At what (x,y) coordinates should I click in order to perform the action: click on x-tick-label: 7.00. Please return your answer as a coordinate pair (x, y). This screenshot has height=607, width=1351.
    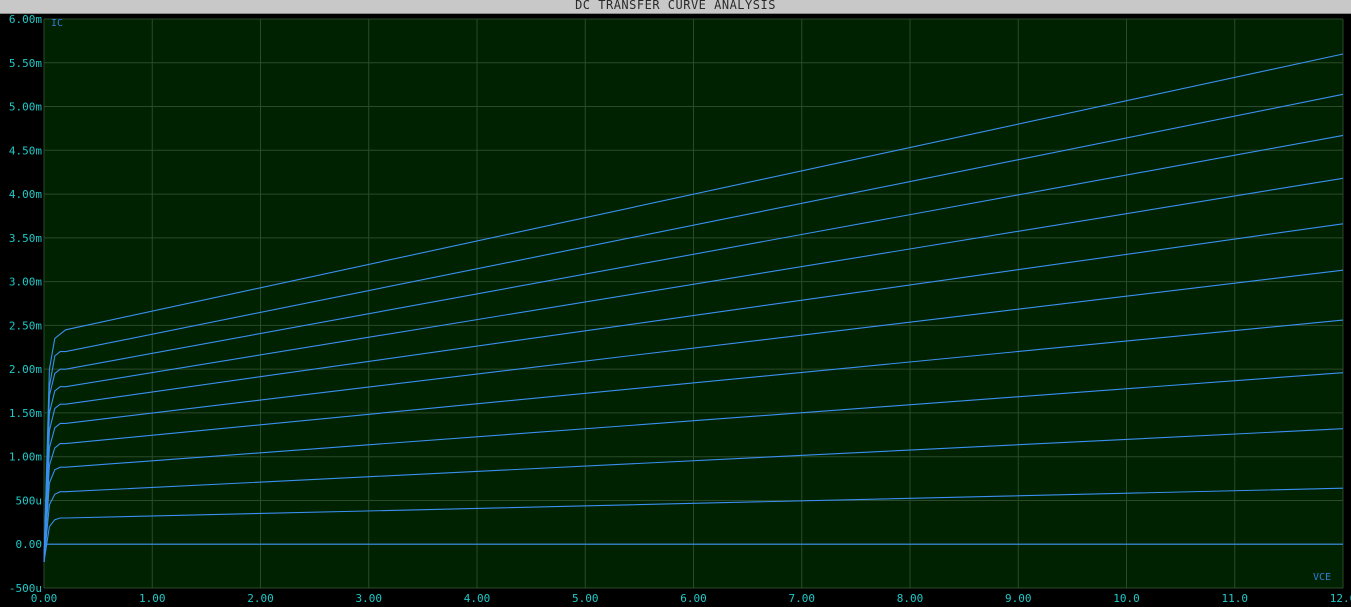
    Looking at the image, I should click on (802, 598).